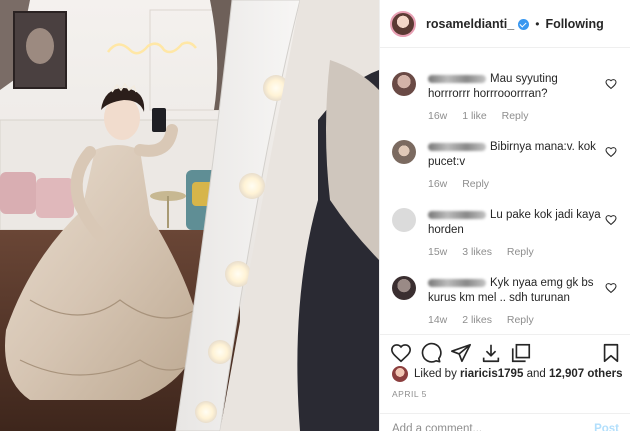 The height and width of the screenshot is (431, 630). Describe the element at coordinates (606, 427) in the screenshot. I see `post-comment-button: Post` at that location.